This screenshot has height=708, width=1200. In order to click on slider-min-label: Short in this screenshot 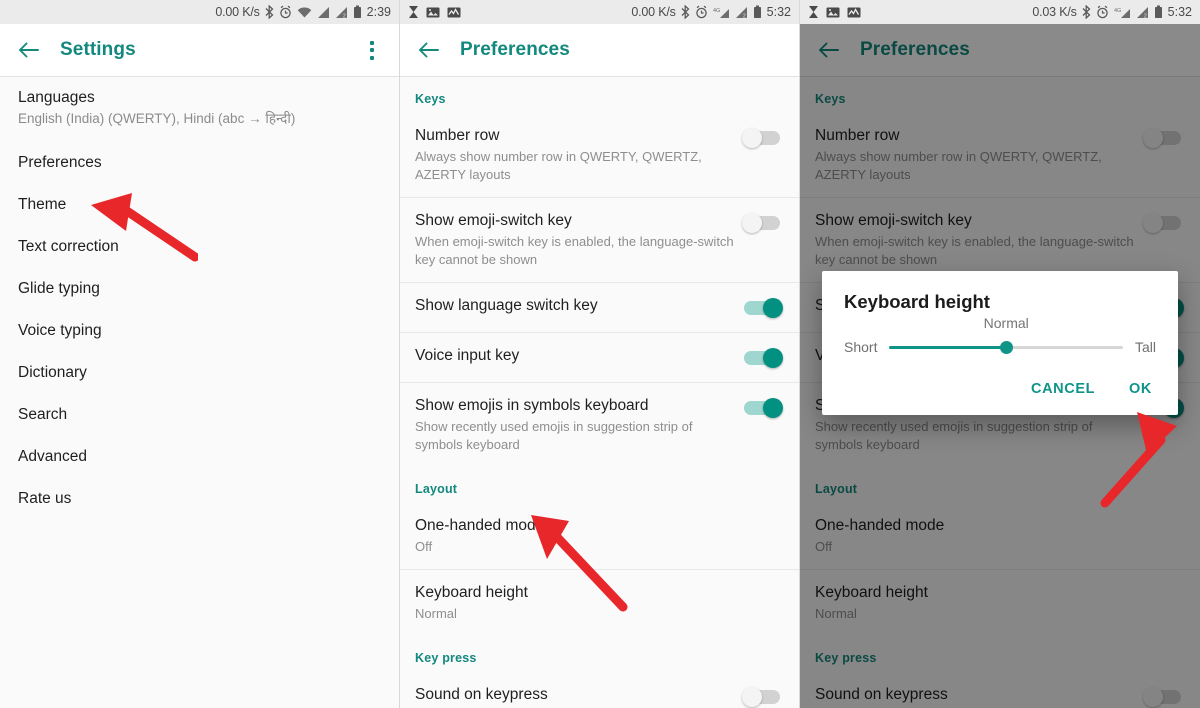, I will do `click(861, 347)`.